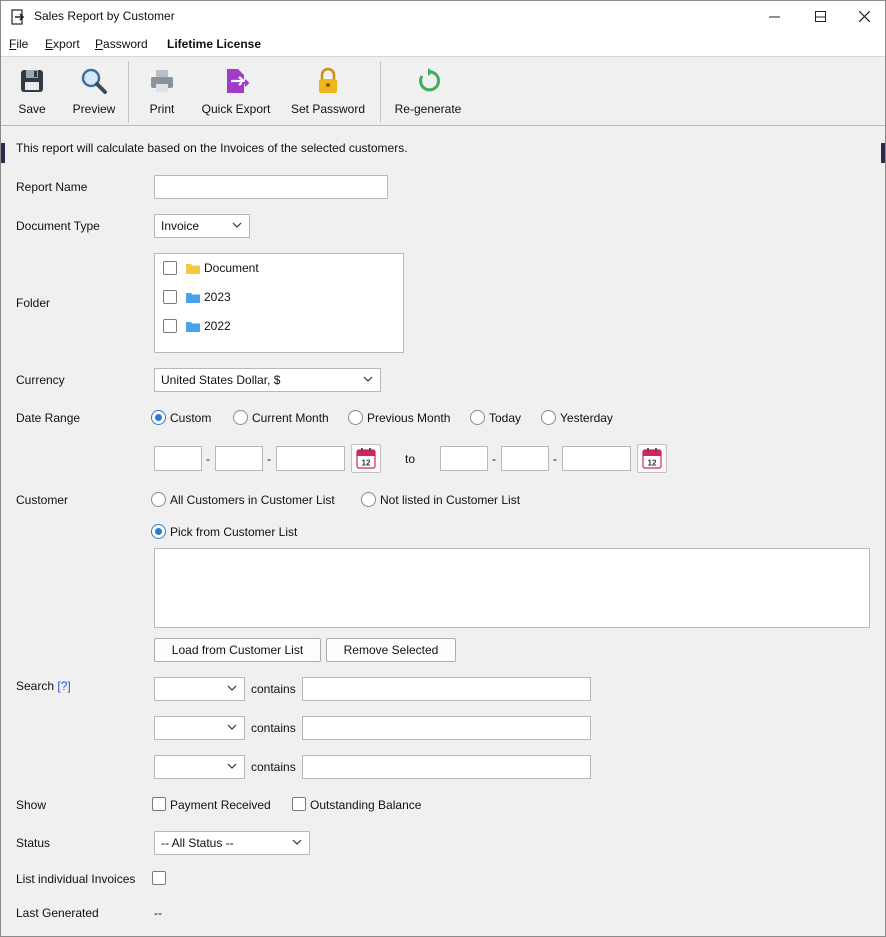 The image size is (886, 937). I want to click on list-individual-invoices-checkbox, so click(159, 878).